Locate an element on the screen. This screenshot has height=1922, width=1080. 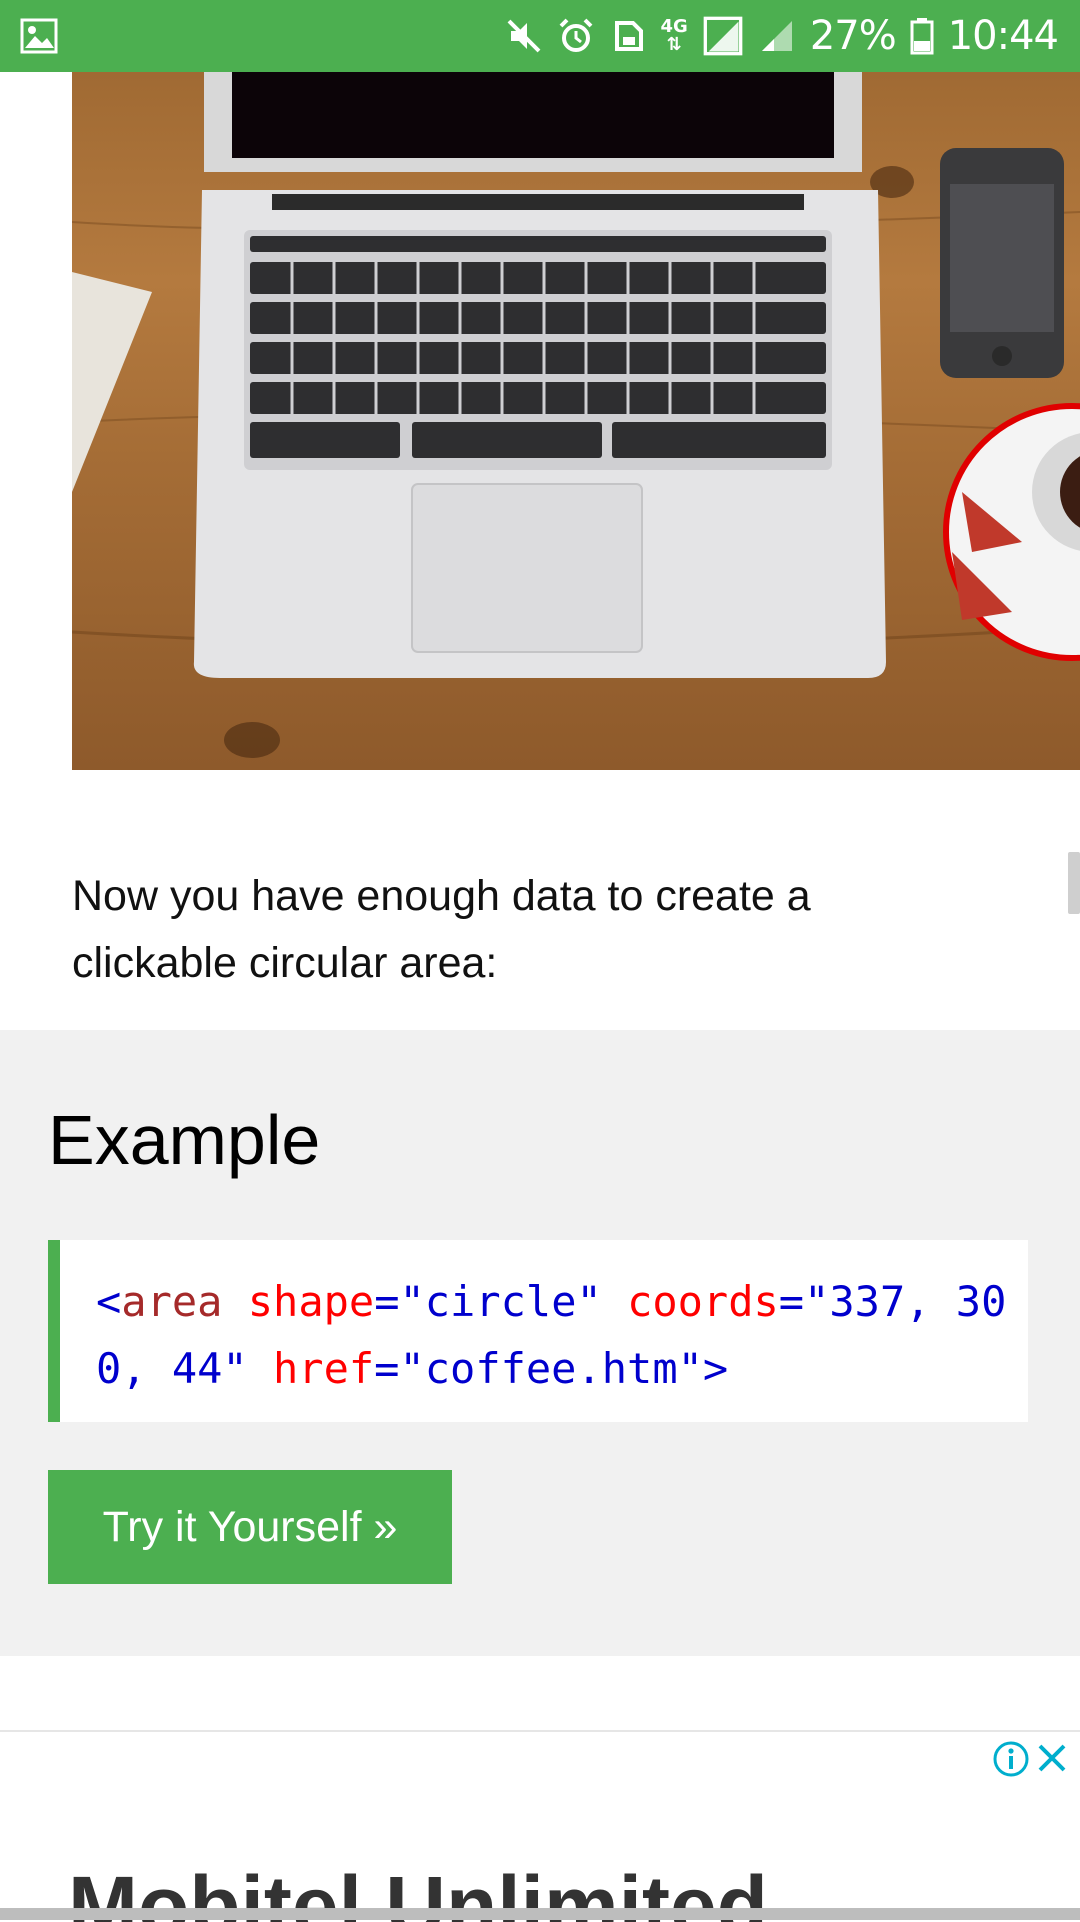
code-attr-shape: shape is located at coordinates (311, 1301).